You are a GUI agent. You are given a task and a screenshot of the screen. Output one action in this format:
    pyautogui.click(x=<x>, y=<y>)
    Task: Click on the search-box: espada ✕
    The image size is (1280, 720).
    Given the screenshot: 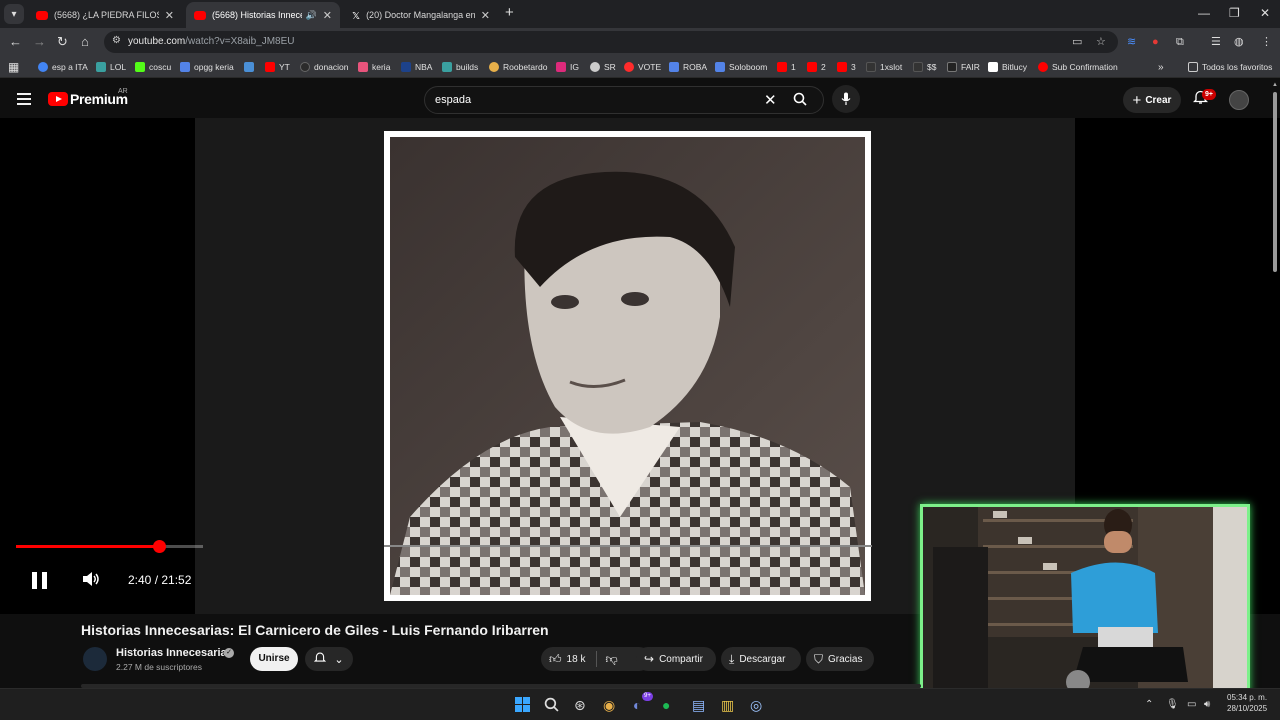 What is the action you would take?
    pyautogui.click(x=624, y=100)
    